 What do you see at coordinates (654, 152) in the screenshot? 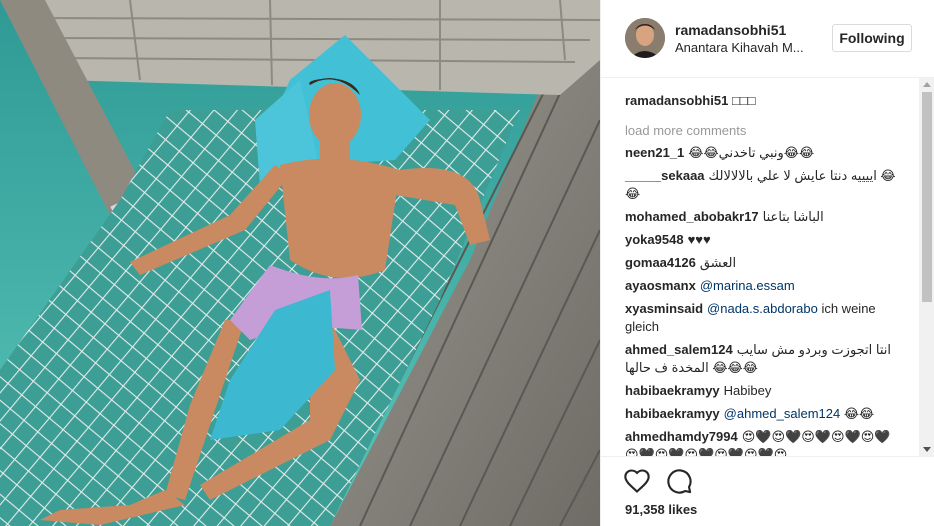
I see `comment-username: neen21_1` at bounding box center [654, 152].